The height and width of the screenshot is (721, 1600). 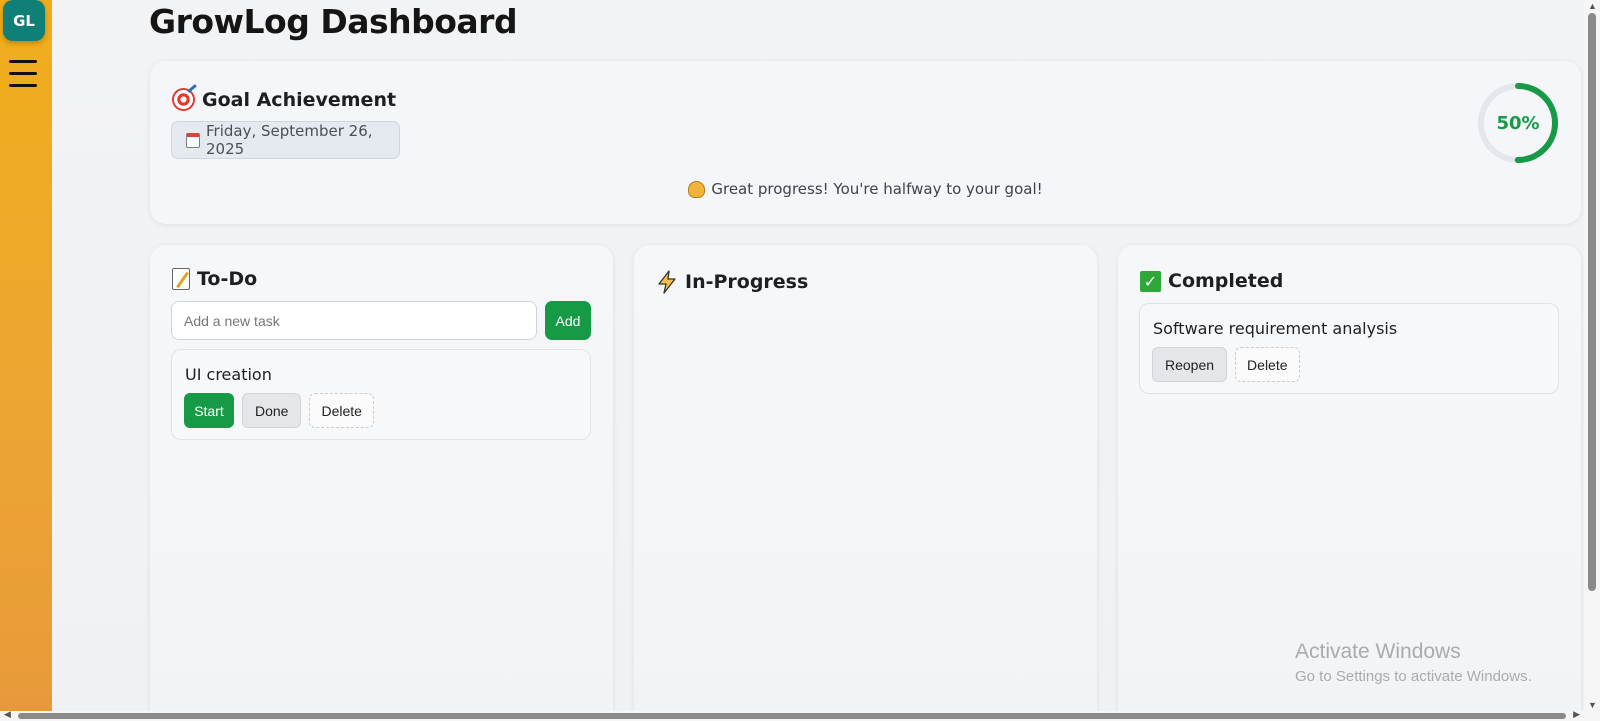 I want to click on scroll-up-icon: ▲, so click(x=1592, y=6).